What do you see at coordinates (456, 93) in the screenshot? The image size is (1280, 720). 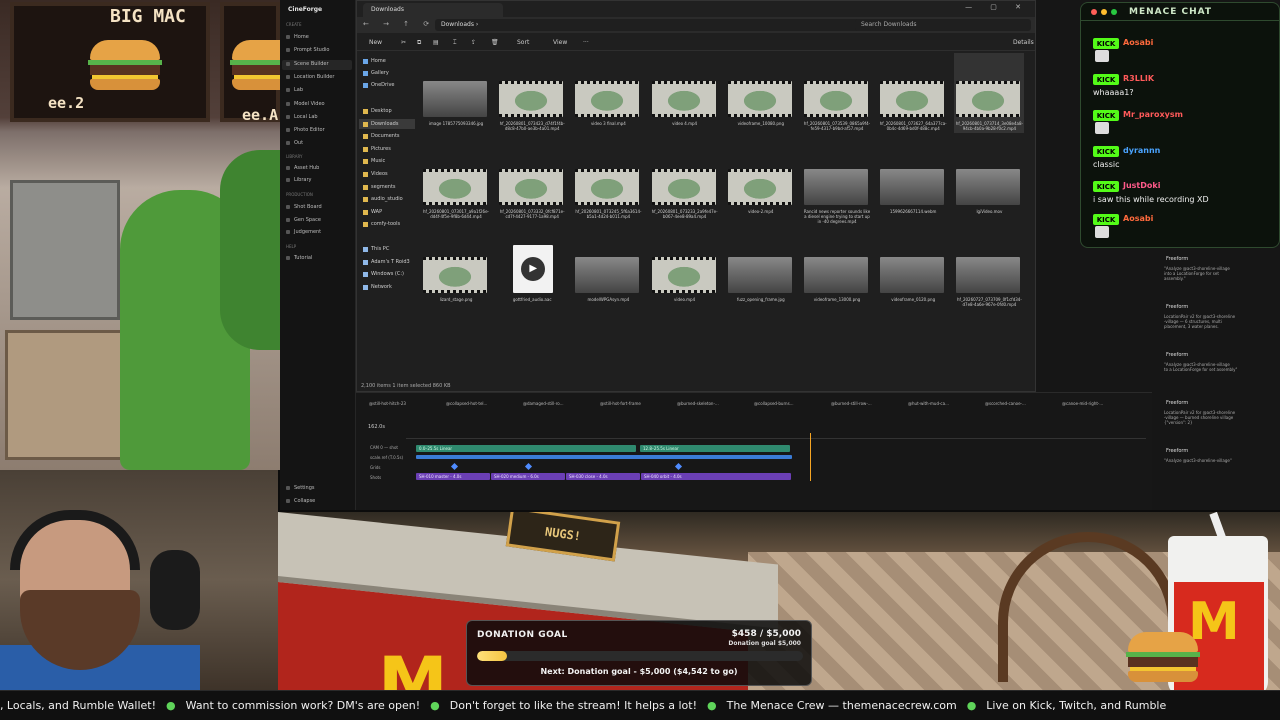 I see `file-item: image 1785775093346.jpg` at bounding box center [456, 93].